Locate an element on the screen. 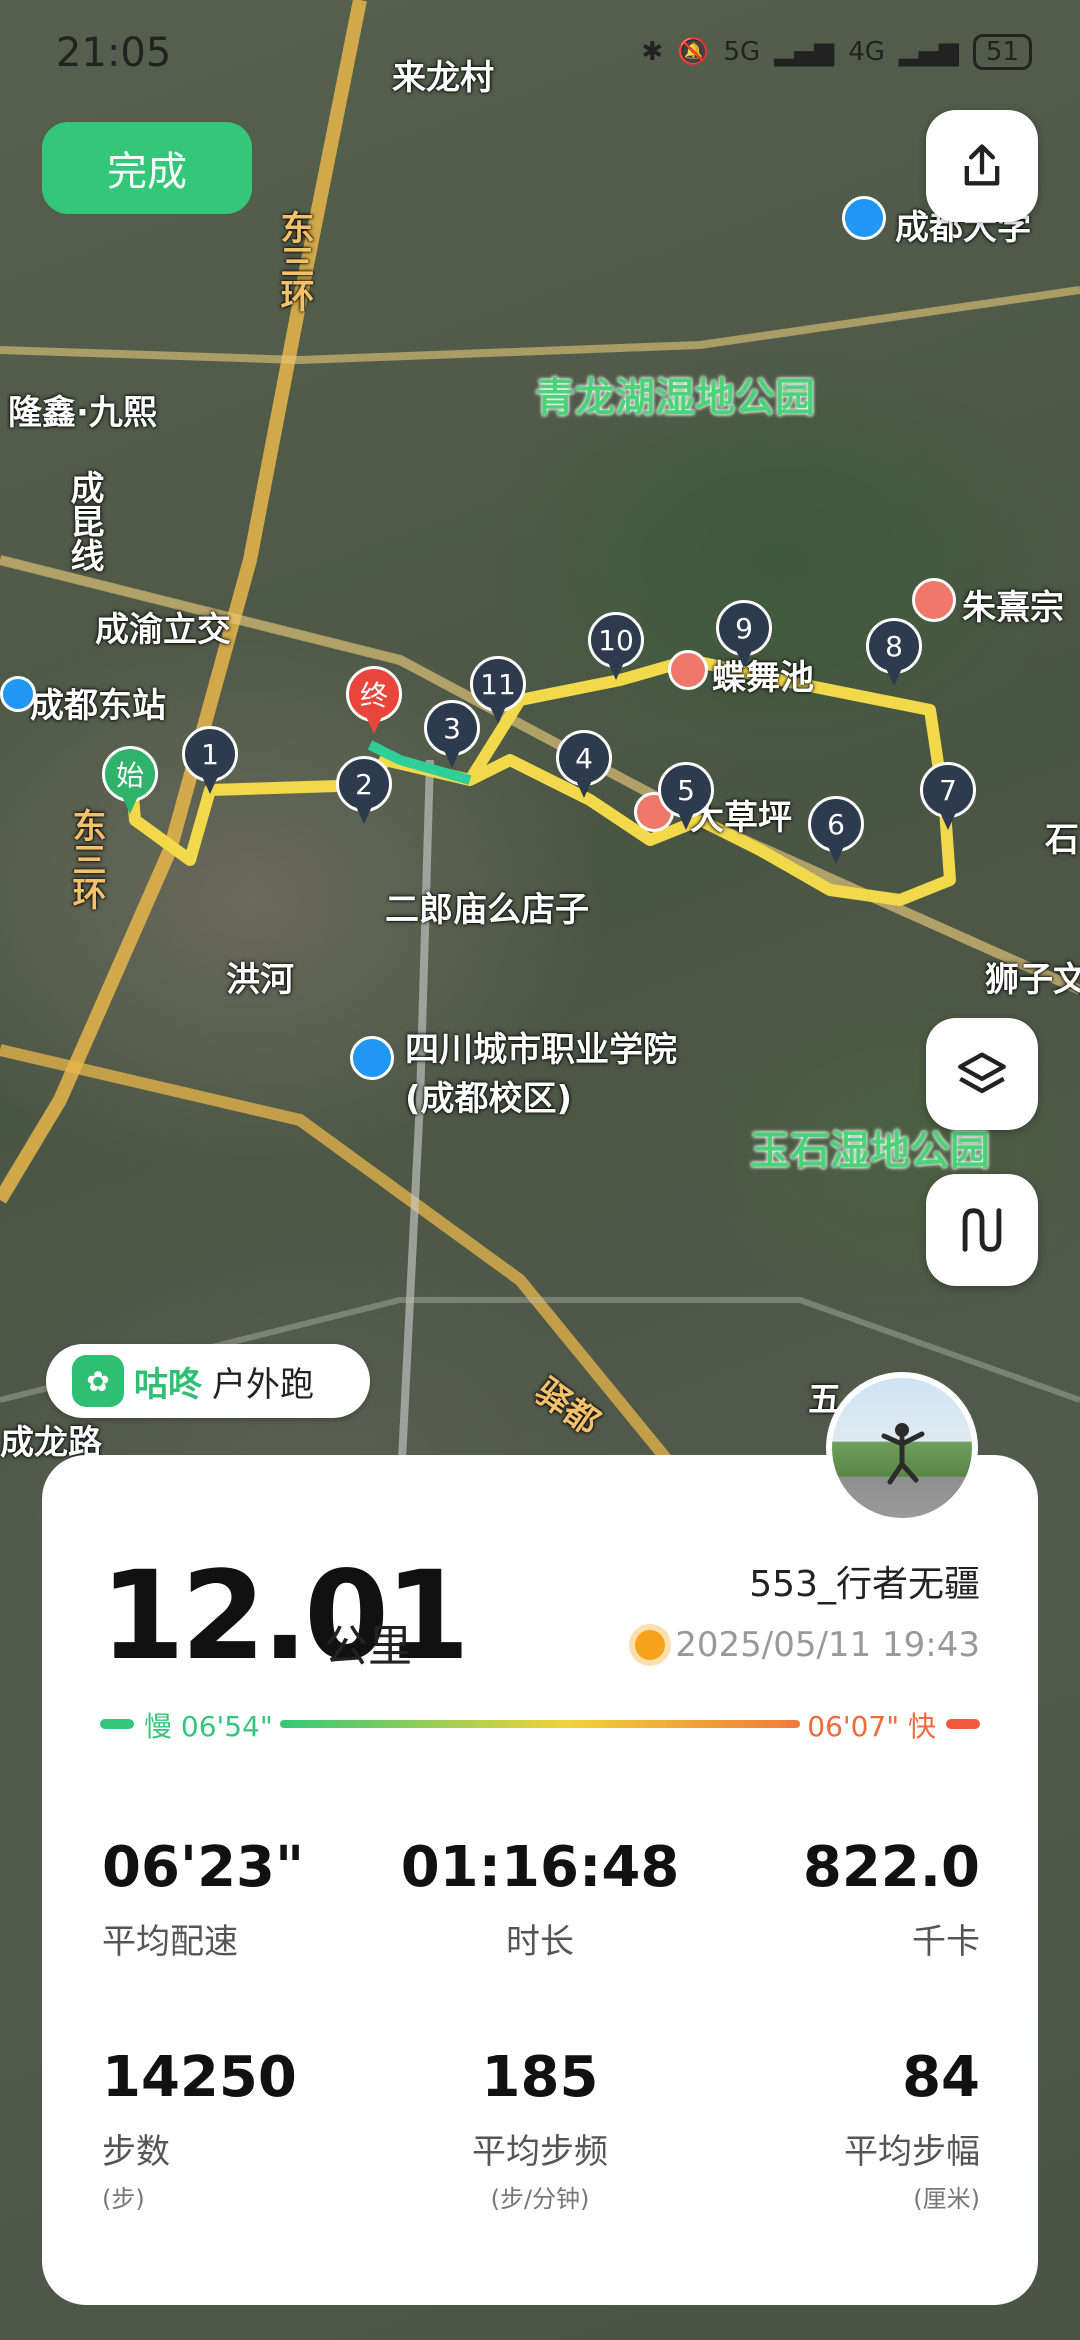 The height and width of the screenshot is (2340, 1080). app-badge: ✿ 咕咚 户外跑 is located at coordinates (208, 1381).